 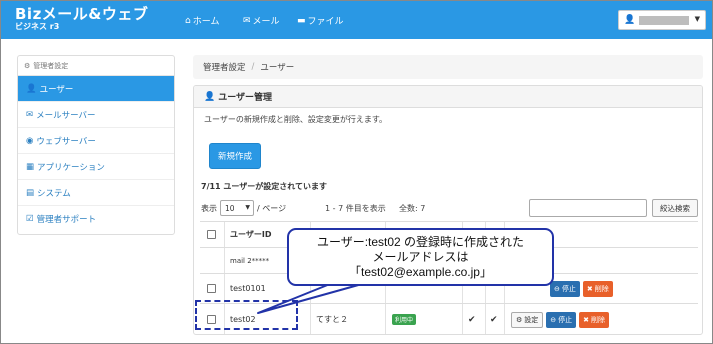 I want to click on sidebar-item-mail-server: ✉ メールサーバー, so click(x=96, y=115).